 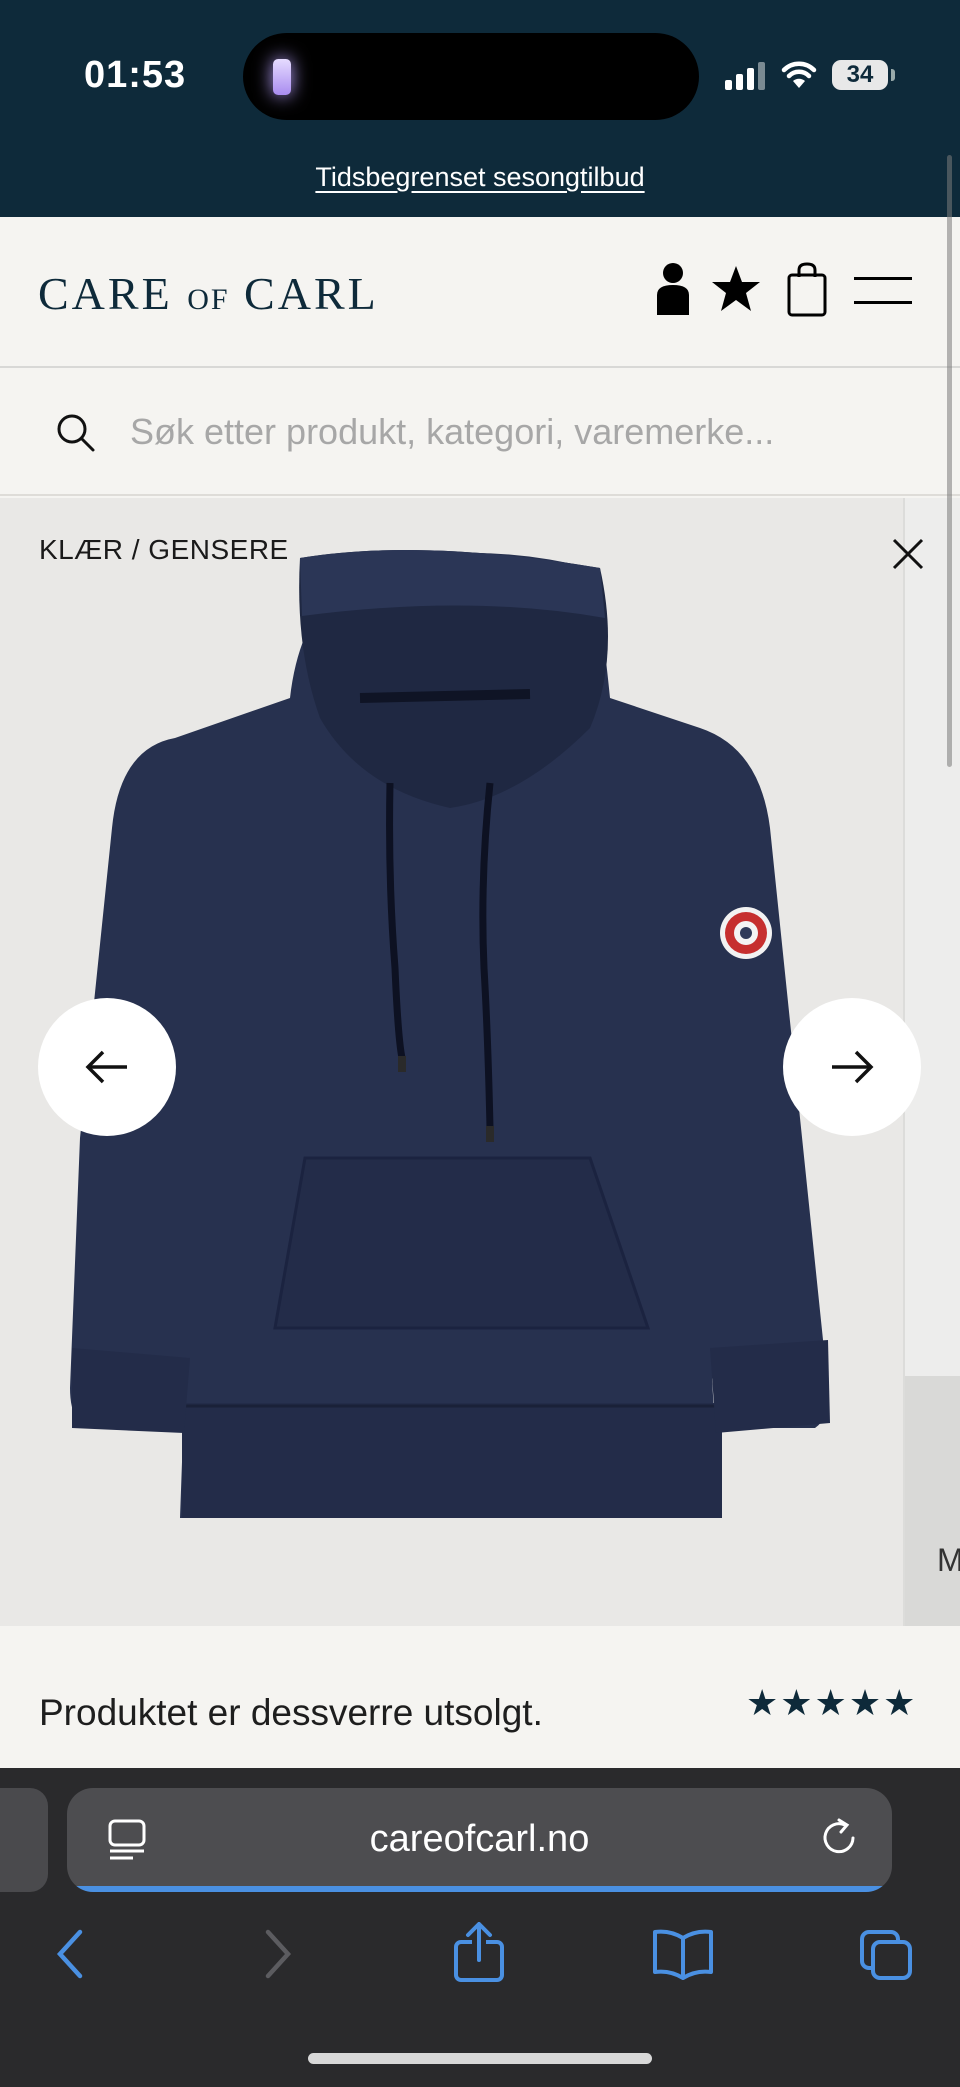 I want to click on next-slide-letter: M, so click(x=948, y=1560).